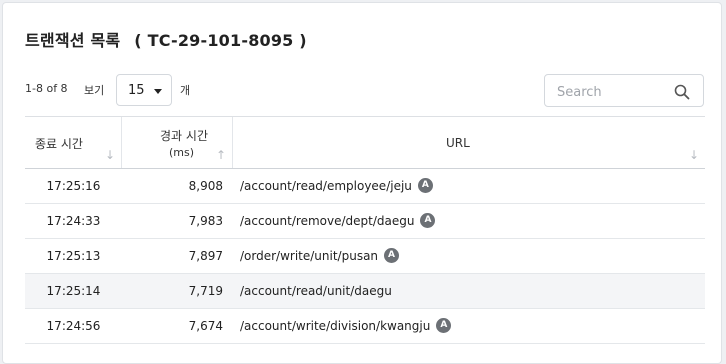 This screenshot has height=364, width=726. Describe the element at coordinates (309, 256) in the screenshot. I see `url-text: /order/write/unit/pusan` at that location.